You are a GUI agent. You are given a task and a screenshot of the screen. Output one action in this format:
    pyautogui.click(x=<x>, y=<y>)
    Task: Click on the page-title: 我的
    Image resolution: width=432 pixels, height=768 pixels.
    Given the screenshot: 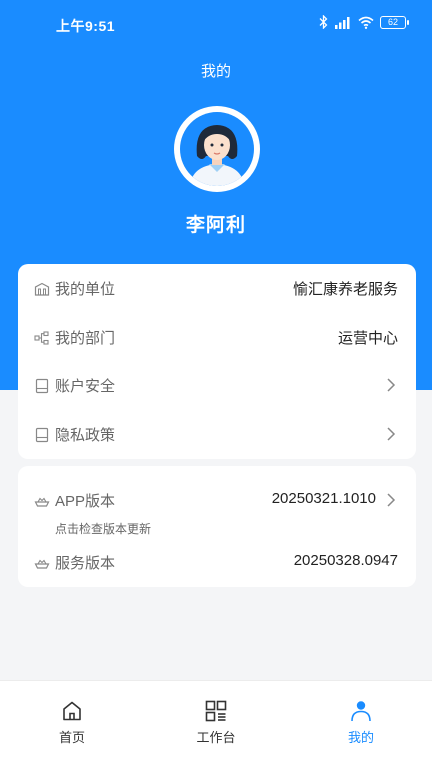 What is the action you would take?
    pyautogui.click(x=215, y=71)
    